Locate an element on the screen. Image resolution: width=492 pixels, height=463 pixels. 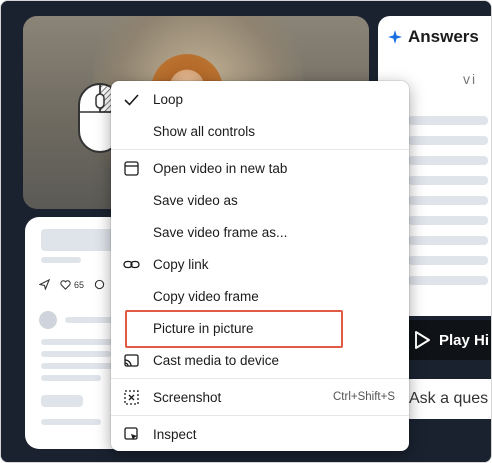
menu-item-inspect: Inspect is located at coordinates (260, 434).